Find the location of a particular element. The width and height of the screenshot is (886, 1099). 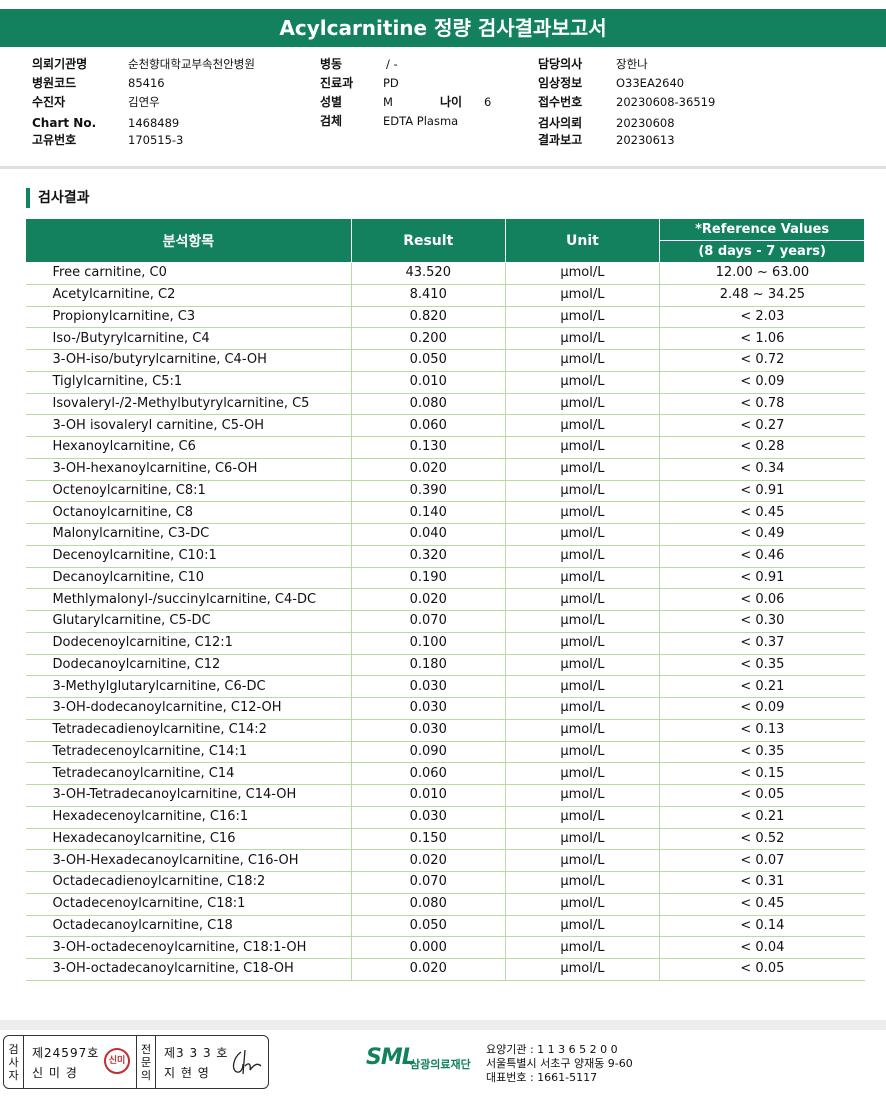

tester-seal: 신미 is located at coordinates (117, 1061).